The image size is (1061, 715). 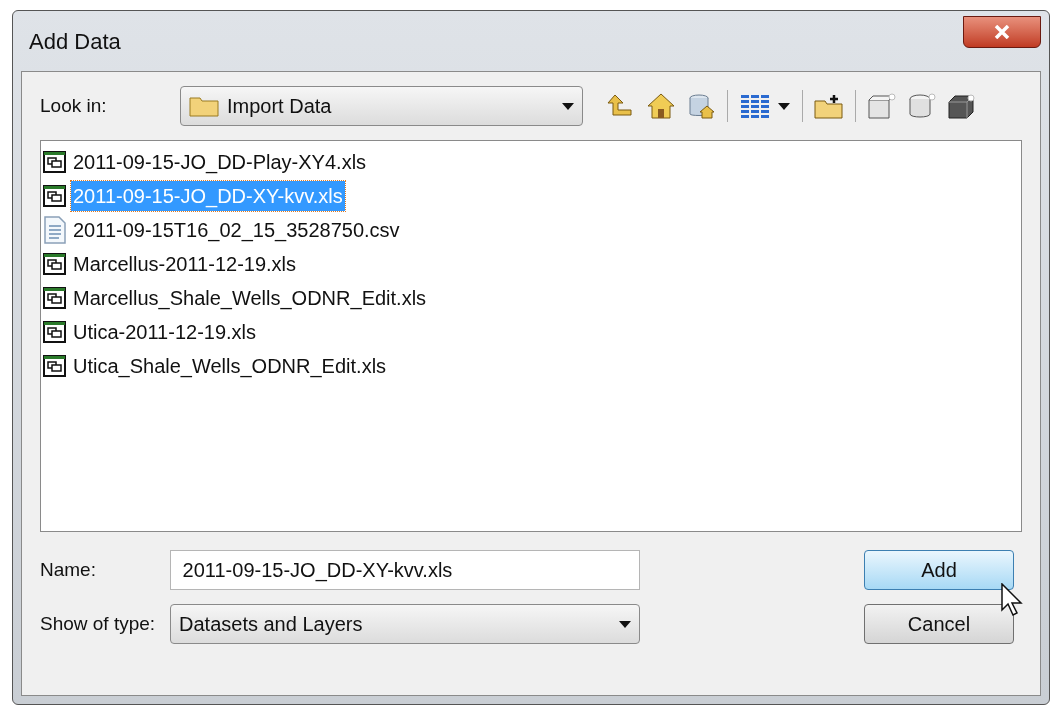 What do you see at coordinates (250, 299) in the screenshot?
I see `file-name: Marcellus_Shale_Wells_ODNR_Edit.xls` at bounding box center [250, 299].